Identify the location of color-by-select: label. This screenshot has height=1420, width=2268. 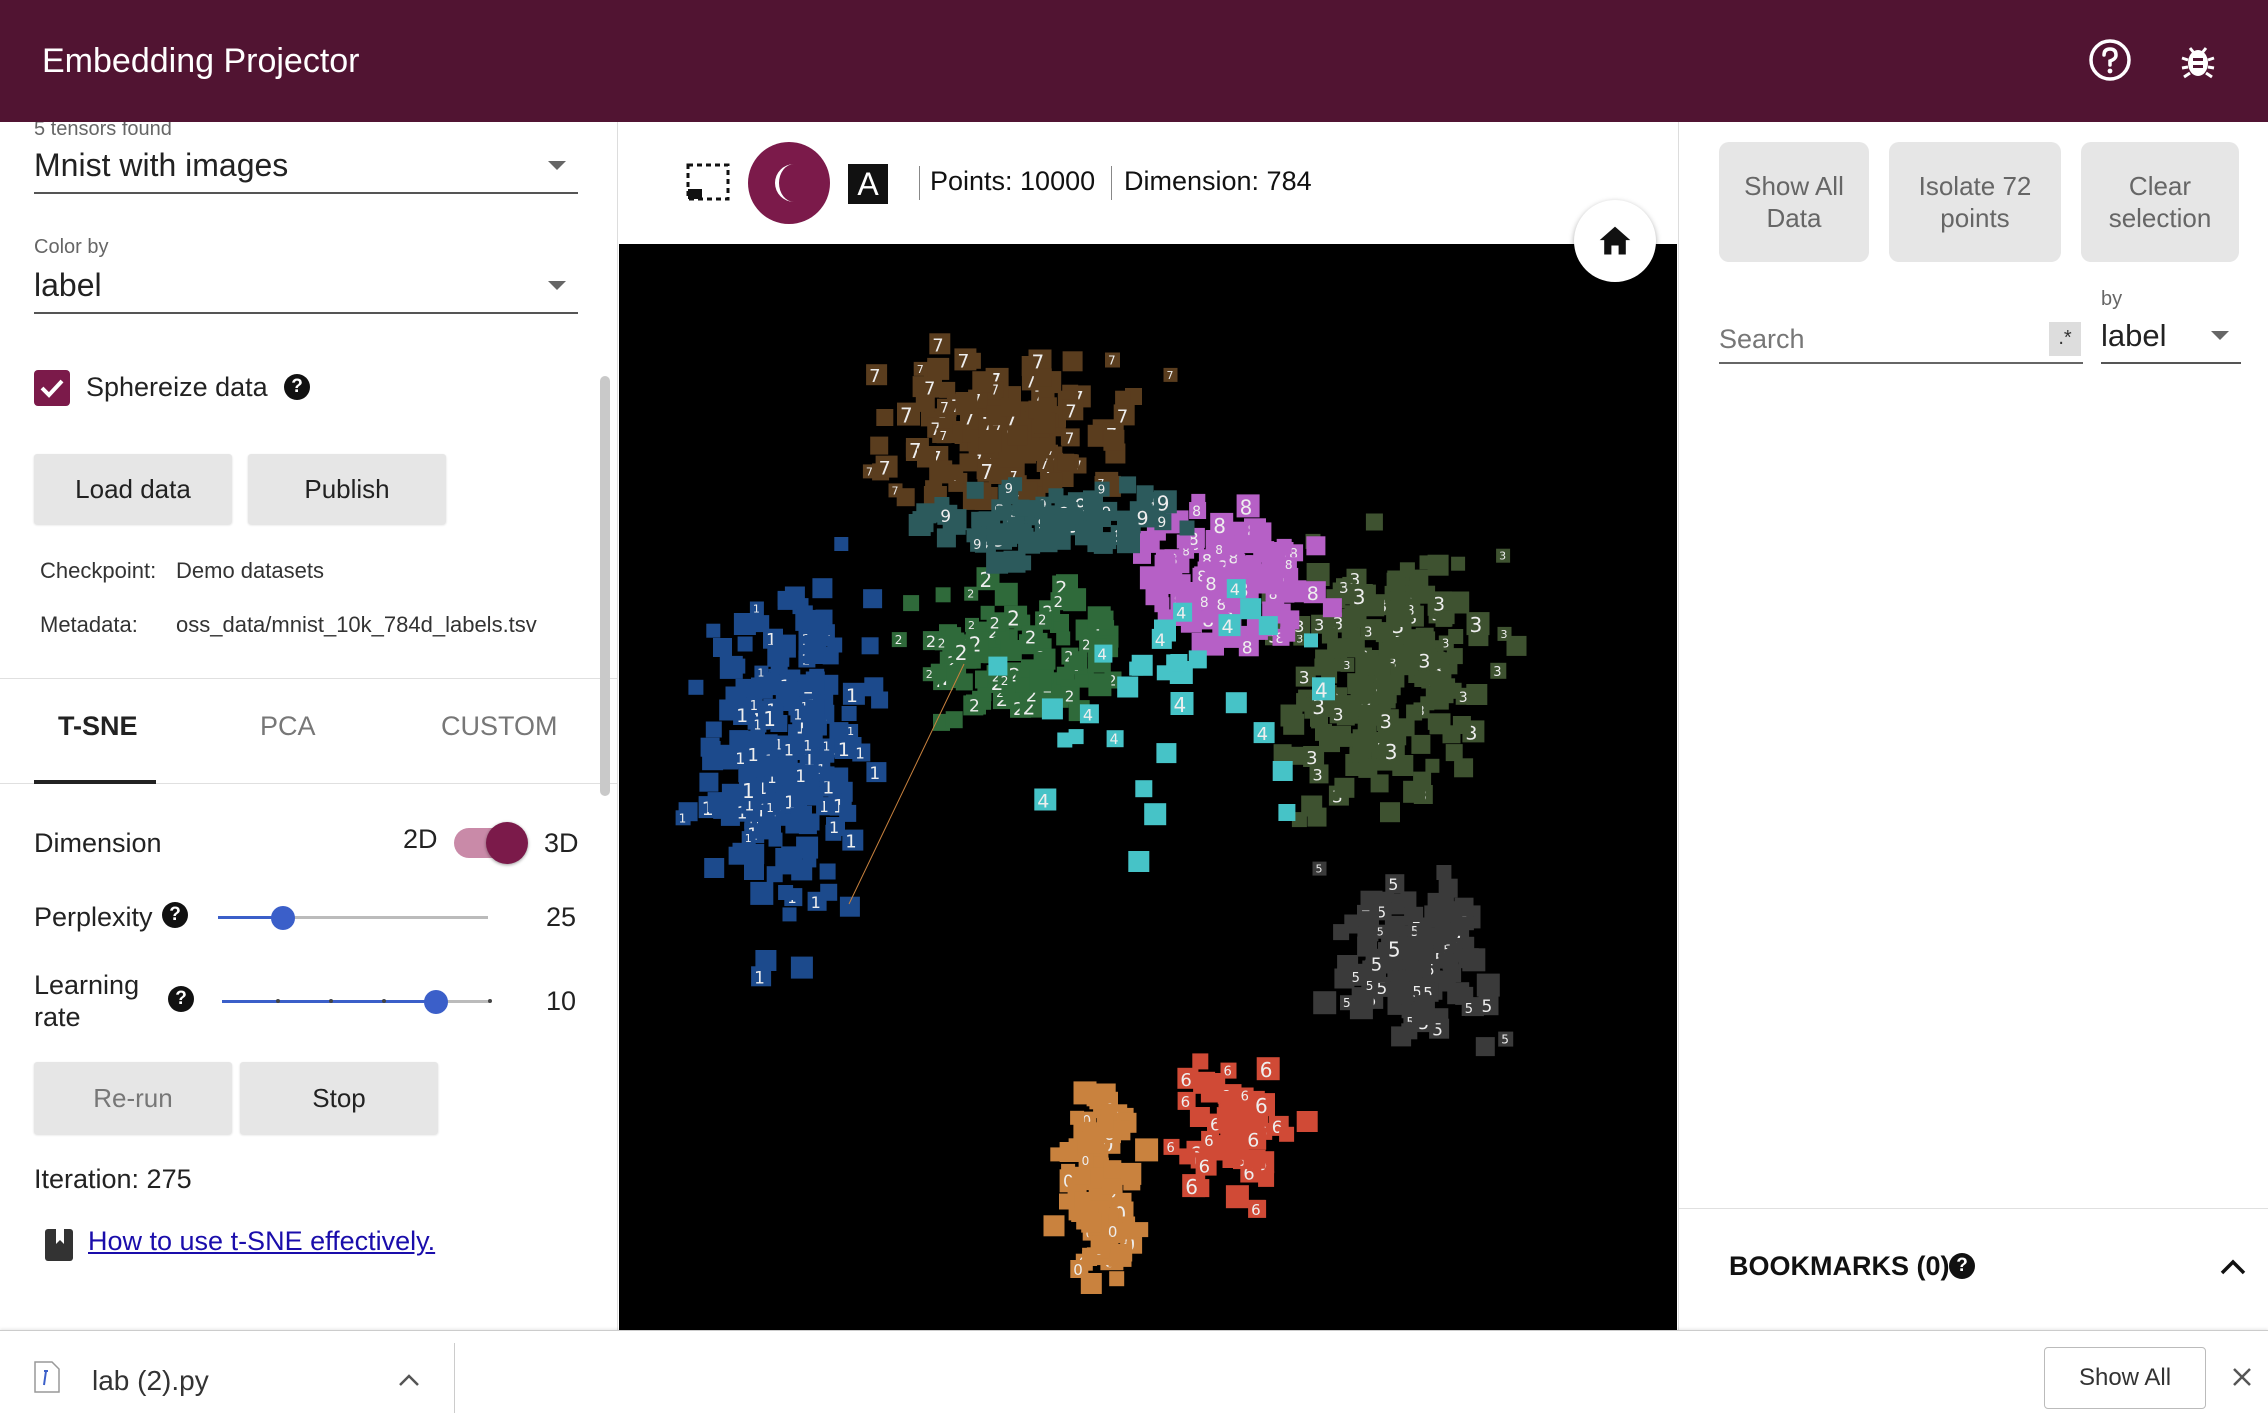
(306, 287).